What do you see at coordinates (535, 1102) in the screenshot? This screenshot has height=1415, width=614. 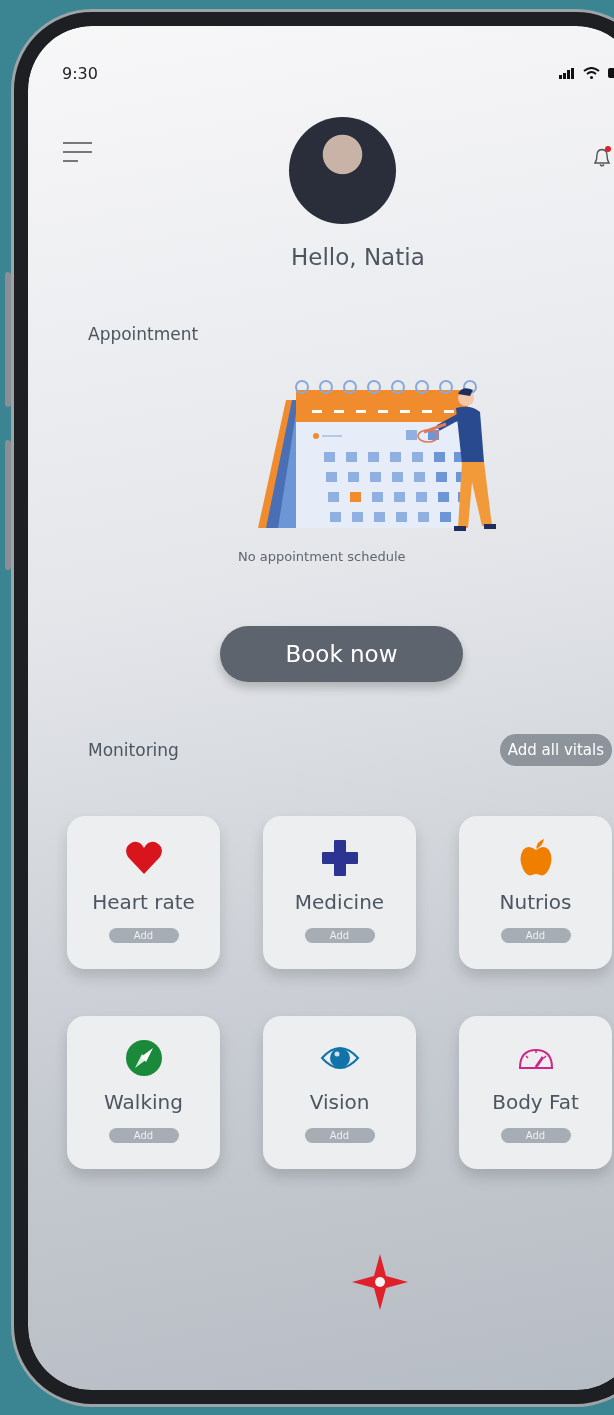 I see `vital-label: Body Fat` at bounding box center [535, 1102].